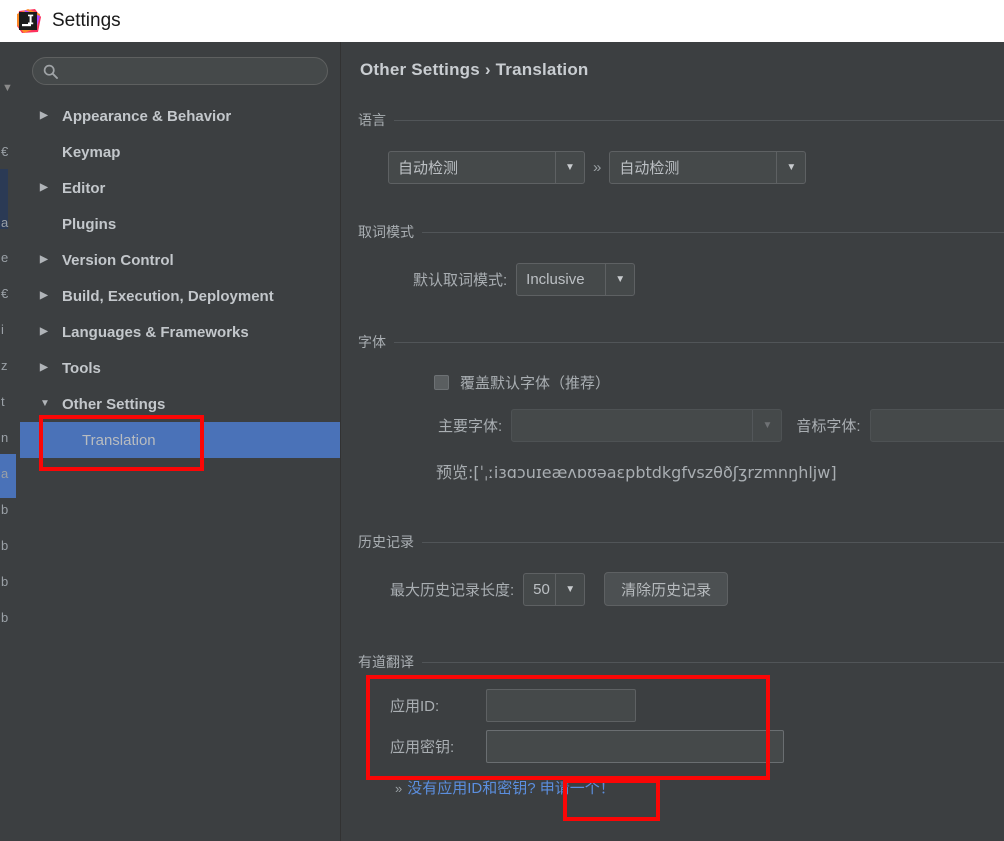 The image size is (1004, 841). I want to click on sidebar-item-plugins: ▶ Plugins, so click(180, 224).